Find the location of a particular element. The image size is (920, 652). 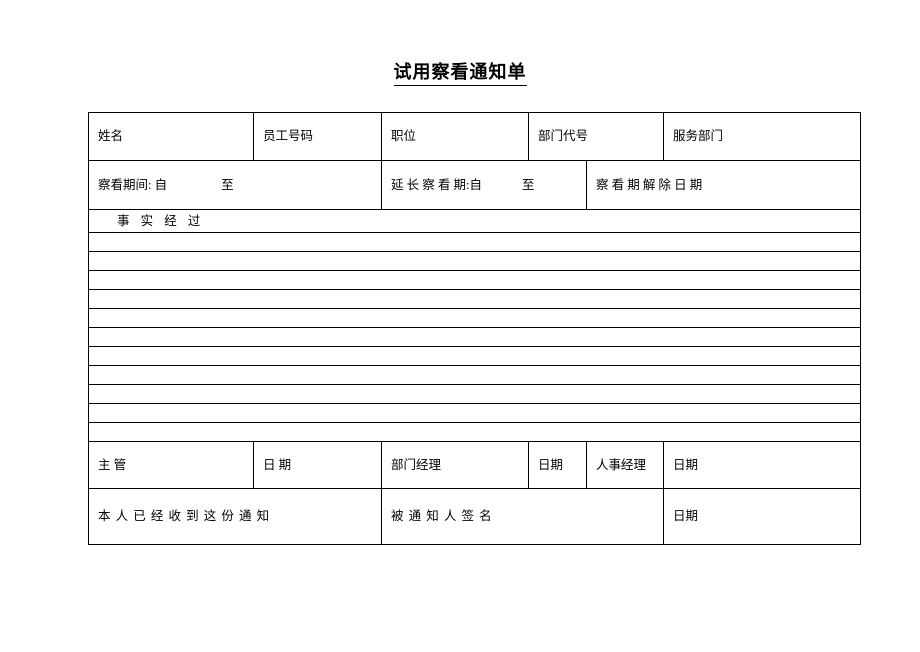

table-row-signature: 主 管 日 期 部门经理 日期 人事经理 日期 is located at coordinates (475, 465).